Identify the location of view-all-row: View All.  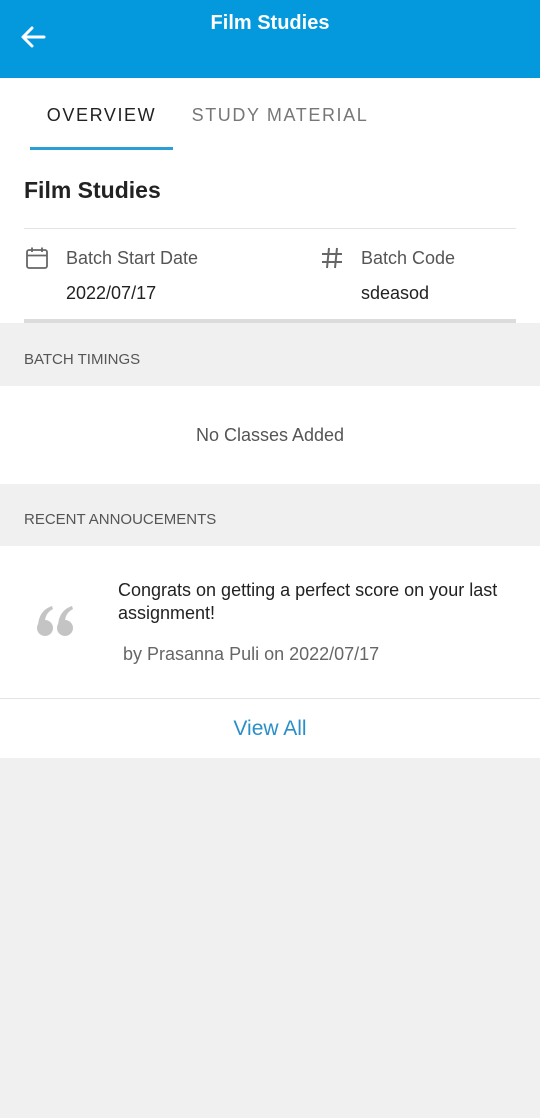
(270, 728).